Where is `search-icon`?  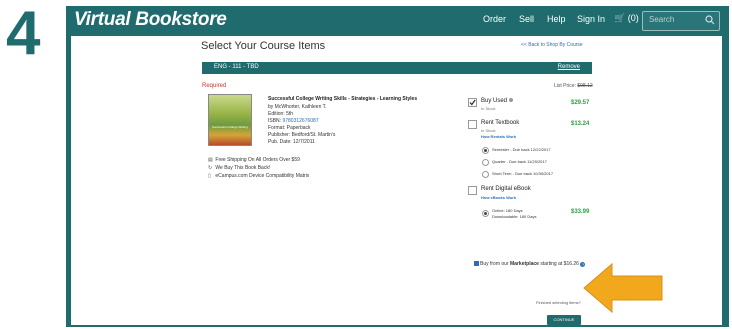
search-icon is located at coordinates (710, 20).